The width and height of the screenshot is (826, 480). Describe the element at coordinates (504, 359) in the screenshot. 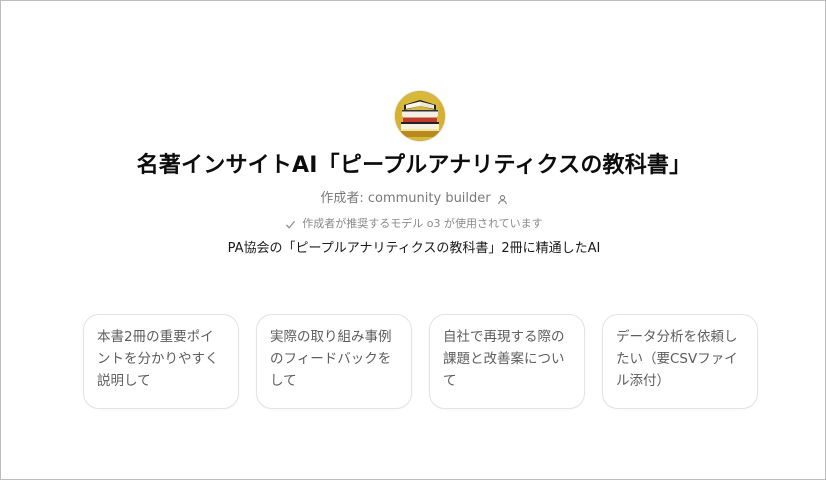

I see `starter-text: 自社で再現する際の課題と改善案について` at that location.